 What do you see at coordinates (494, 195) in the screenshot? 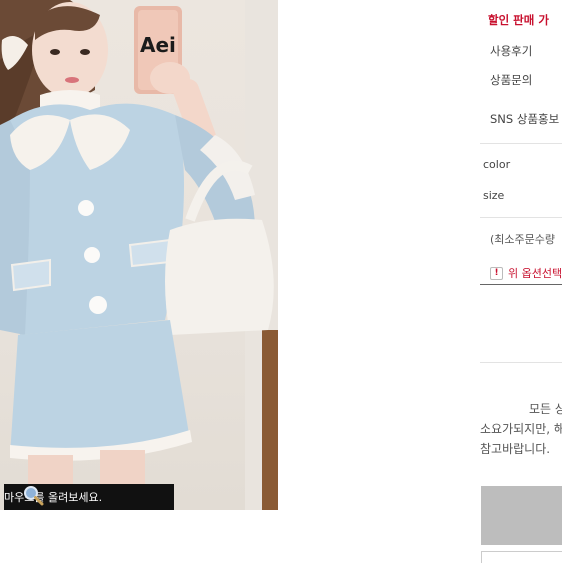
I see `size-option-label: size` at bounding box center [494, 195].